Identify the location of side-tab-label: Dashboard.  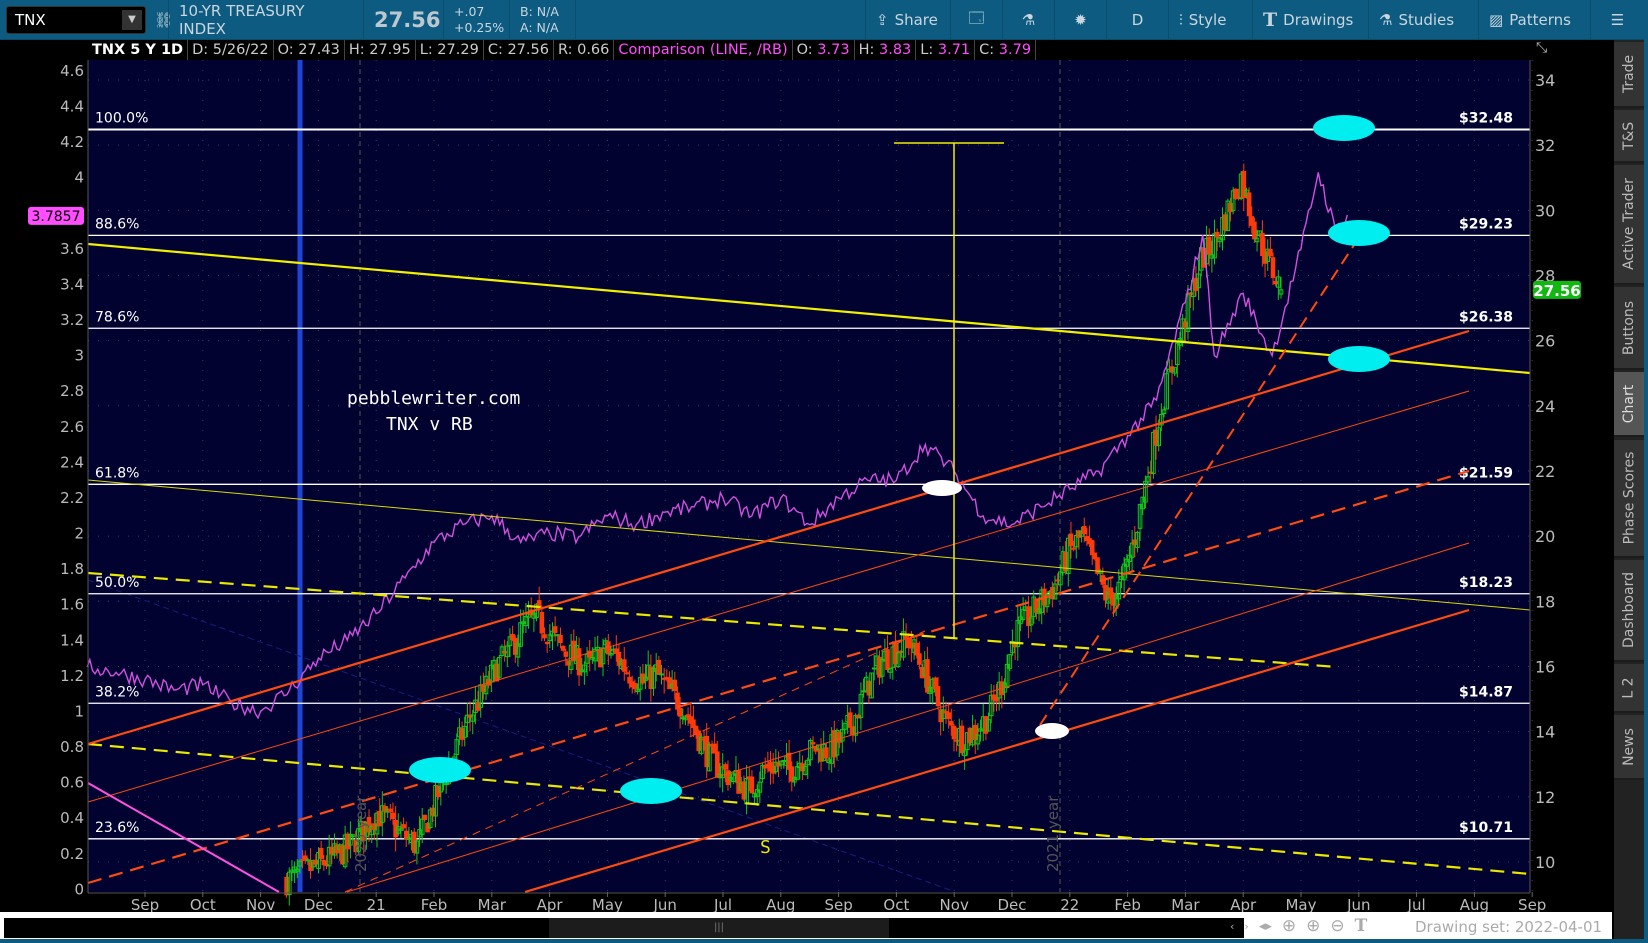
(1629, 610).